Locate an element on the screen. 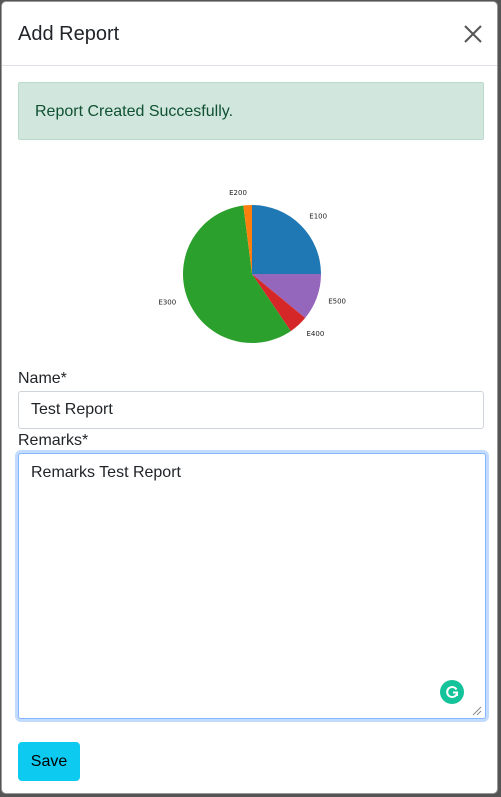 The width and height of the screenshot is (501, 797). remarks-label: Remarks* is located at coordinates (53, 440).